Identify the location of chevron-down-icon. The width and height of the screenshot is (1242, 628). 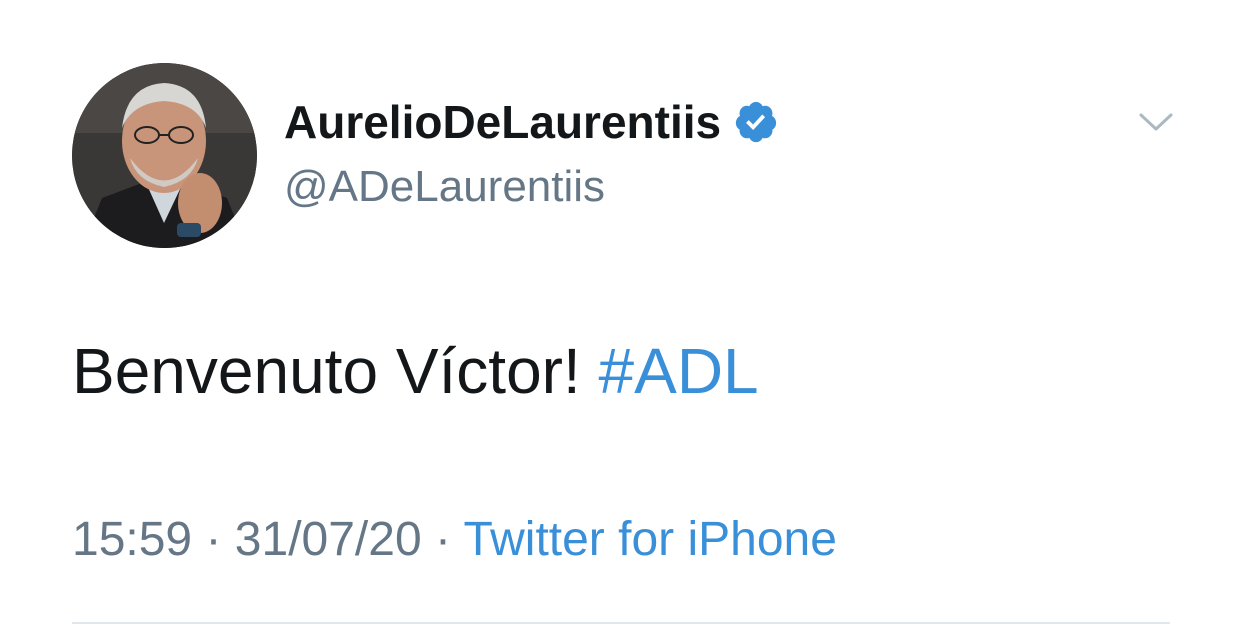
(1156, 122).